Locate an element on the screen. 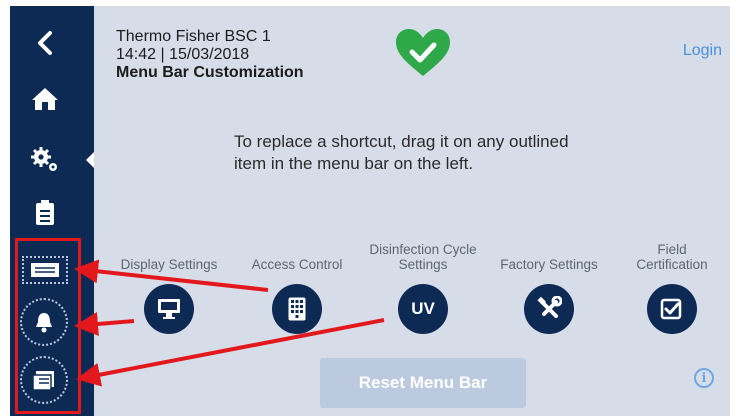  option-display-settings: Display Settings is located at coordinates (169, 288).